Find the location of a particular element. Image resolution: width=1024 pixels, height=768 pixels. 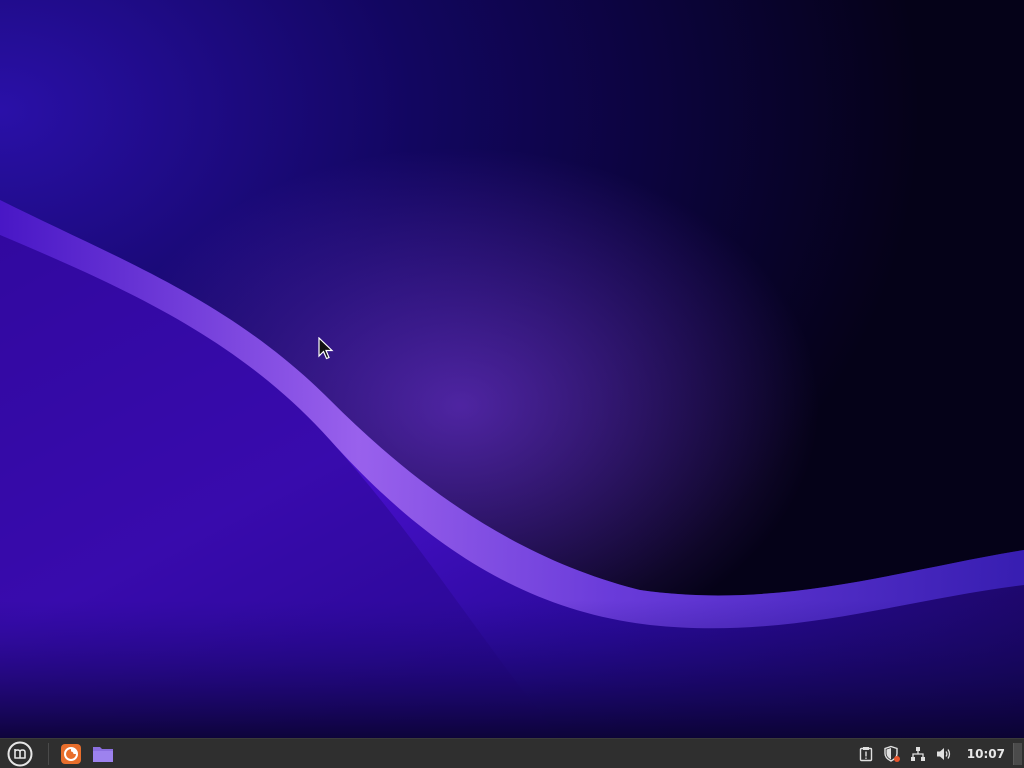

clipboard-alert-tray-button is located at coordinates (866, 754).